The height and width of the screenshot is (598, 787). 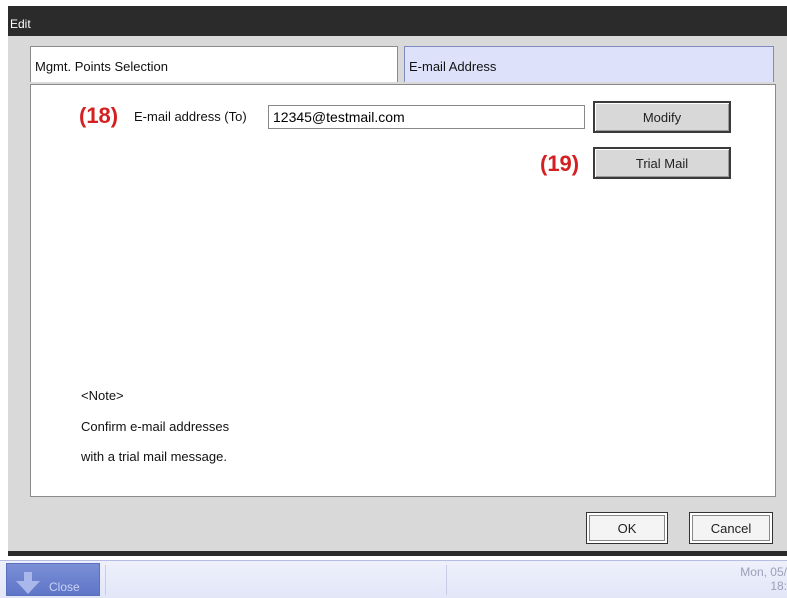 What do you see at coordinates (589, 64) in the screenshot?
I see `tab-email-address: E-mail Address` at bounding box center [589, 64].